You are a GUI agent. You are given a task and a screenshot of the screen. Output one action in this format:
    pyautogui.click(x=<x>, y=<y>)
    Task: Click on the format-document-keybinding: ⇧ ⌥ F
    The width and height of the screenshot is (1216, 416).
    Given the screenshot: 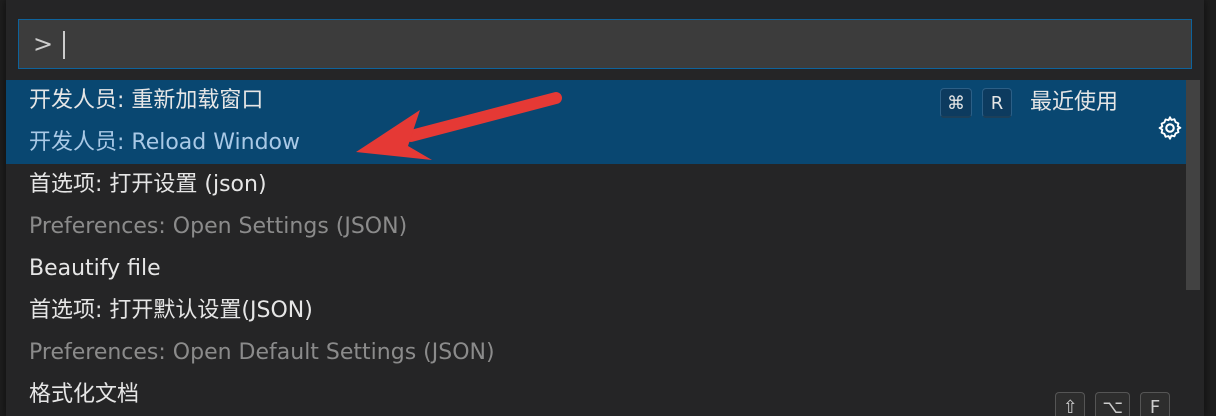 What is the action you would take?
    pyautogui.click(x=1112, y=404)
    